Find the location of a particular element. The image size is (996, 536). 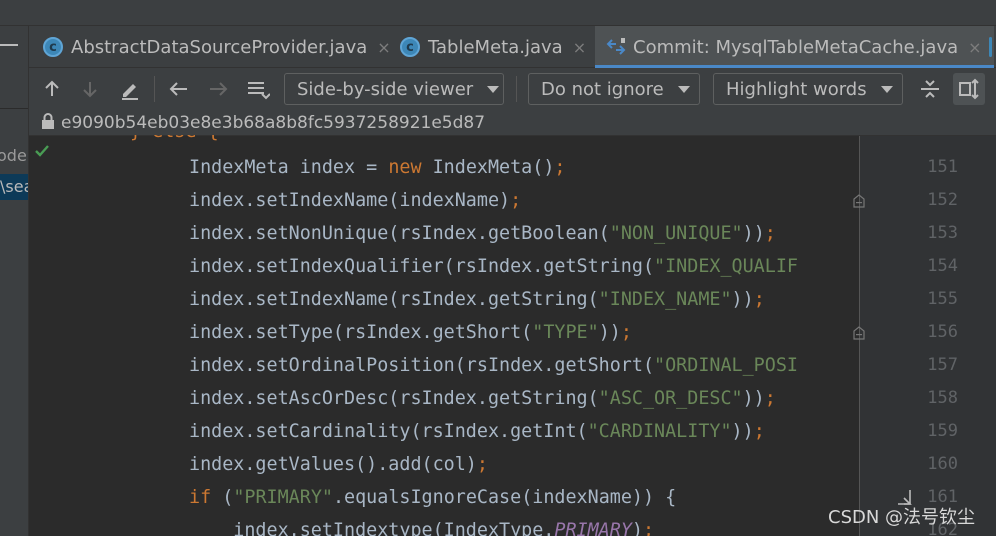

diff-arrows-icon is located at coordinates (616, 47).